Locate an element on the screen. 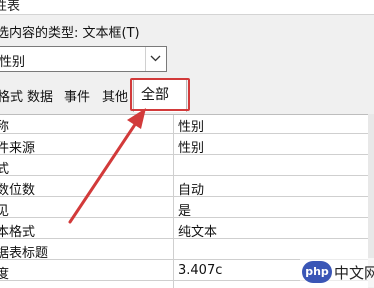  watermark-logo: php is located at coordinates (317, 272).